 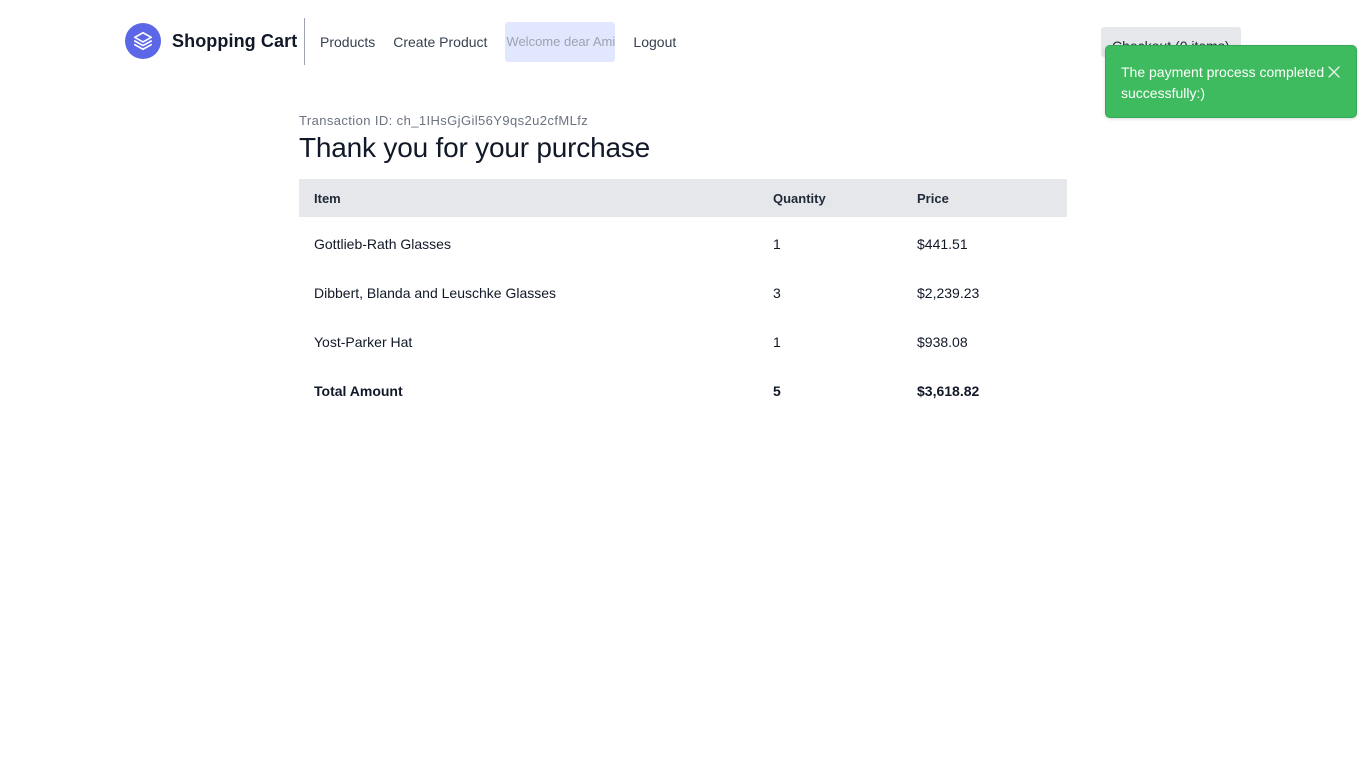 I want to click on item-name: Dibbert, Blanda and Leuschke Glasses, so click(x=435, y=292).